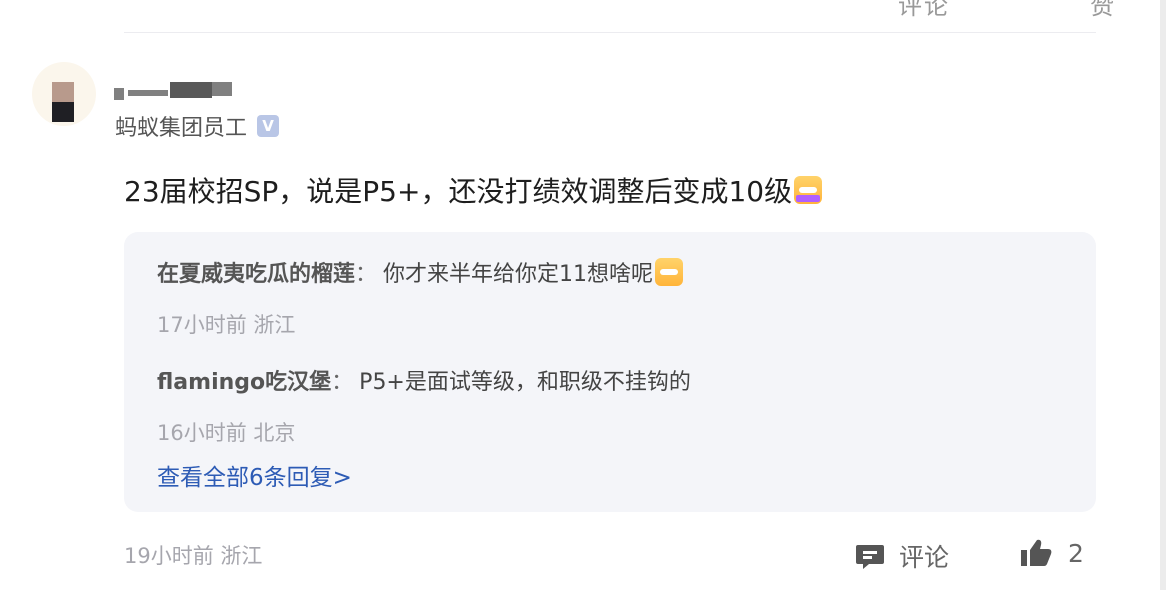 This screenshot has height=590, width=1166. Describe the element at coordinates (63, 112) in the screenshot. I see `avatar-mosaic-bottom` at that location.